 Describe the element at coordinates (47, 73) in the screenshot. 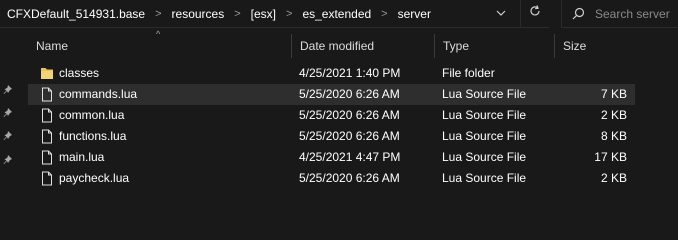

I see `folder-icon` at that location.